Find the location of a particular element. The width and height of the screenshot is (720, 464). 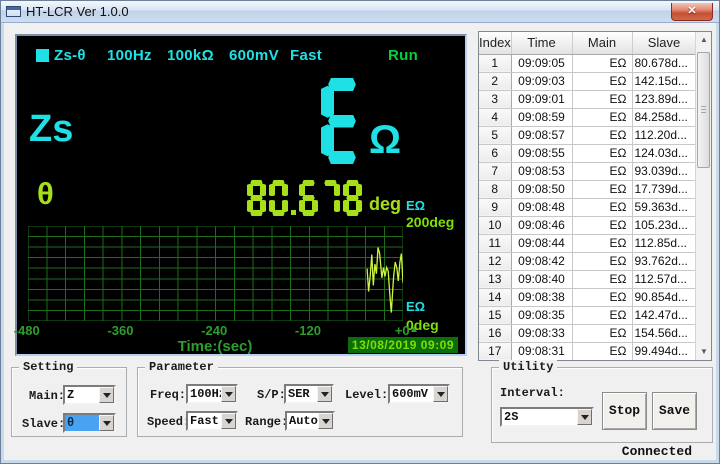

slave-select-value: θ is located at coordinates (82, 423).